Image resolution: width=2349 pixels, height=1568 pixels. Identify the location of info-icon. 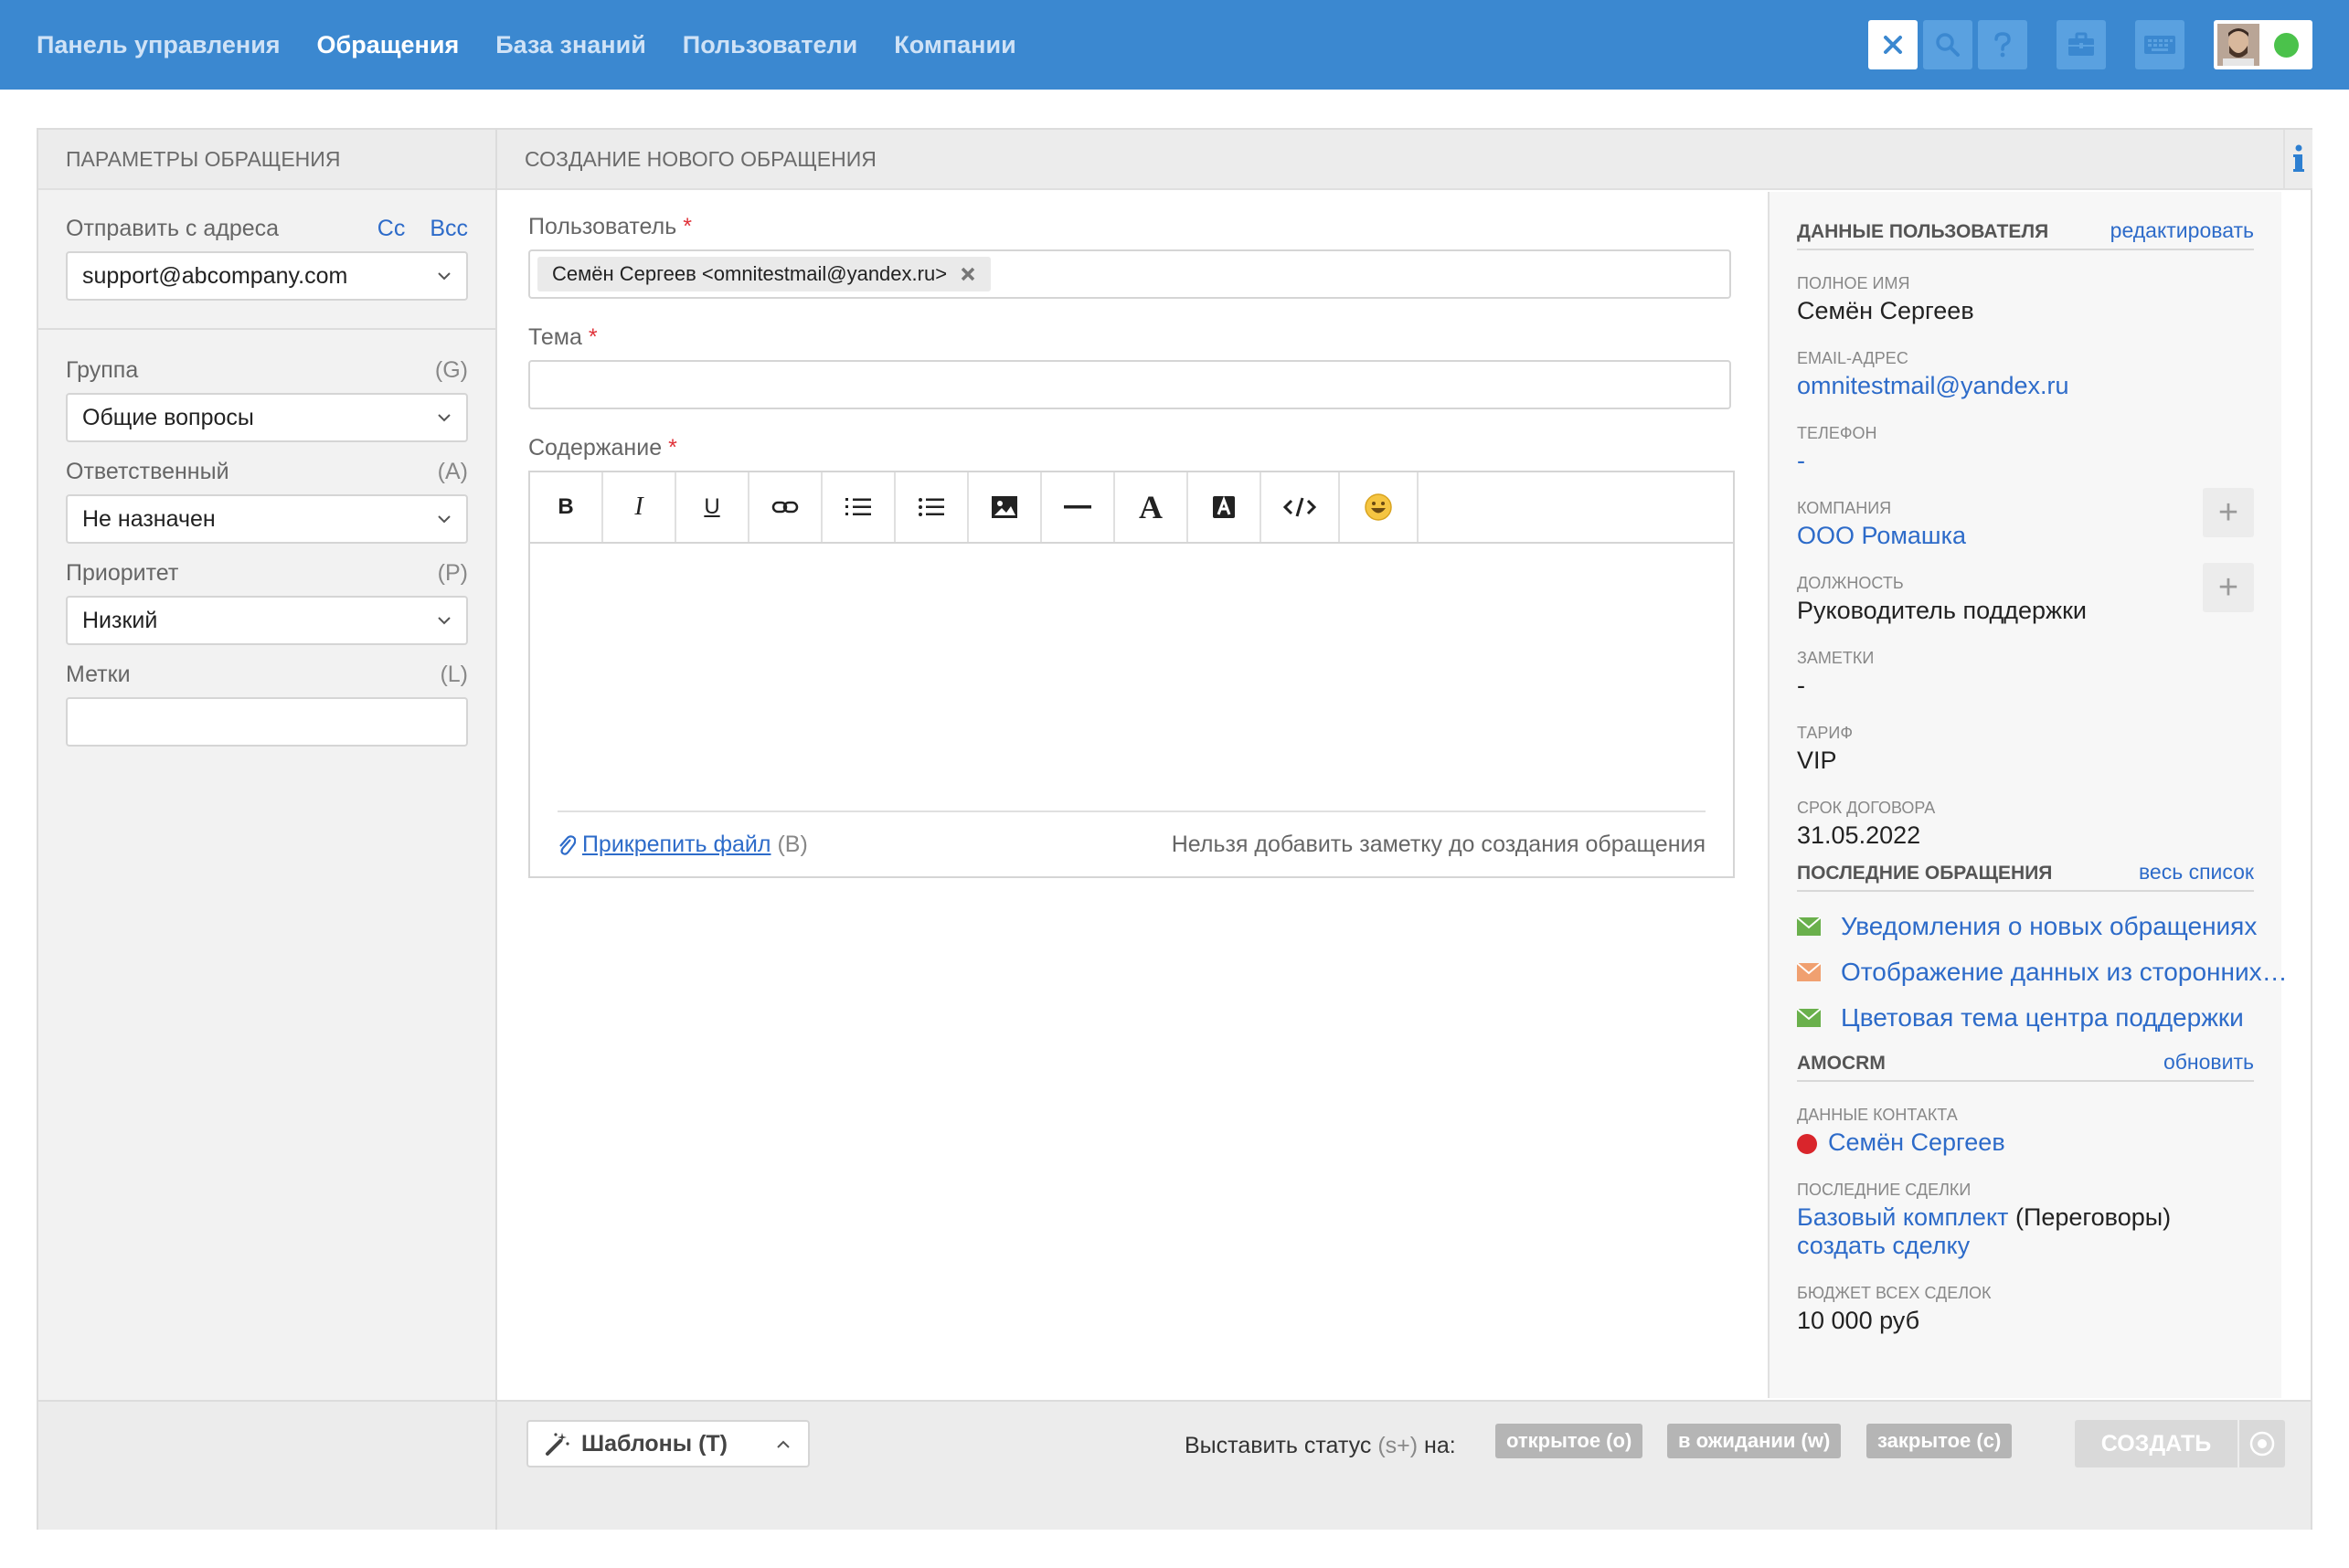
(2298, 158).